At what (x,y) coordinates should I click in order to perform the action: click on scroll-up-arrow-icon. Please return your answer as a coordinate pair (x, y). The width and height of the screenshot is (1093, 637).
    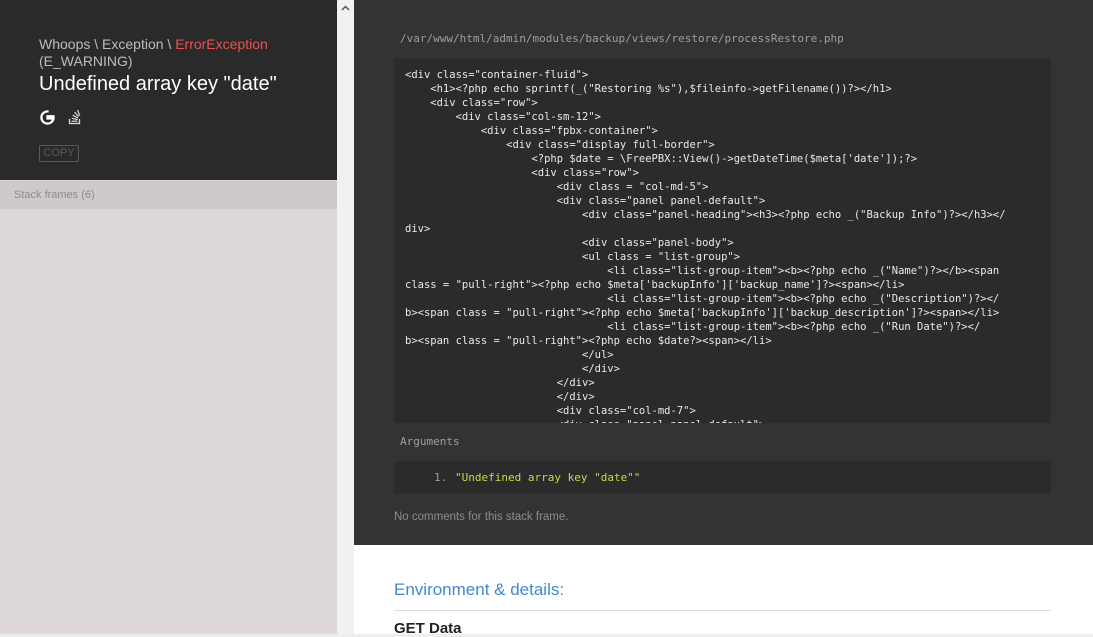
    Looking at the image, I should click on (345, 8).